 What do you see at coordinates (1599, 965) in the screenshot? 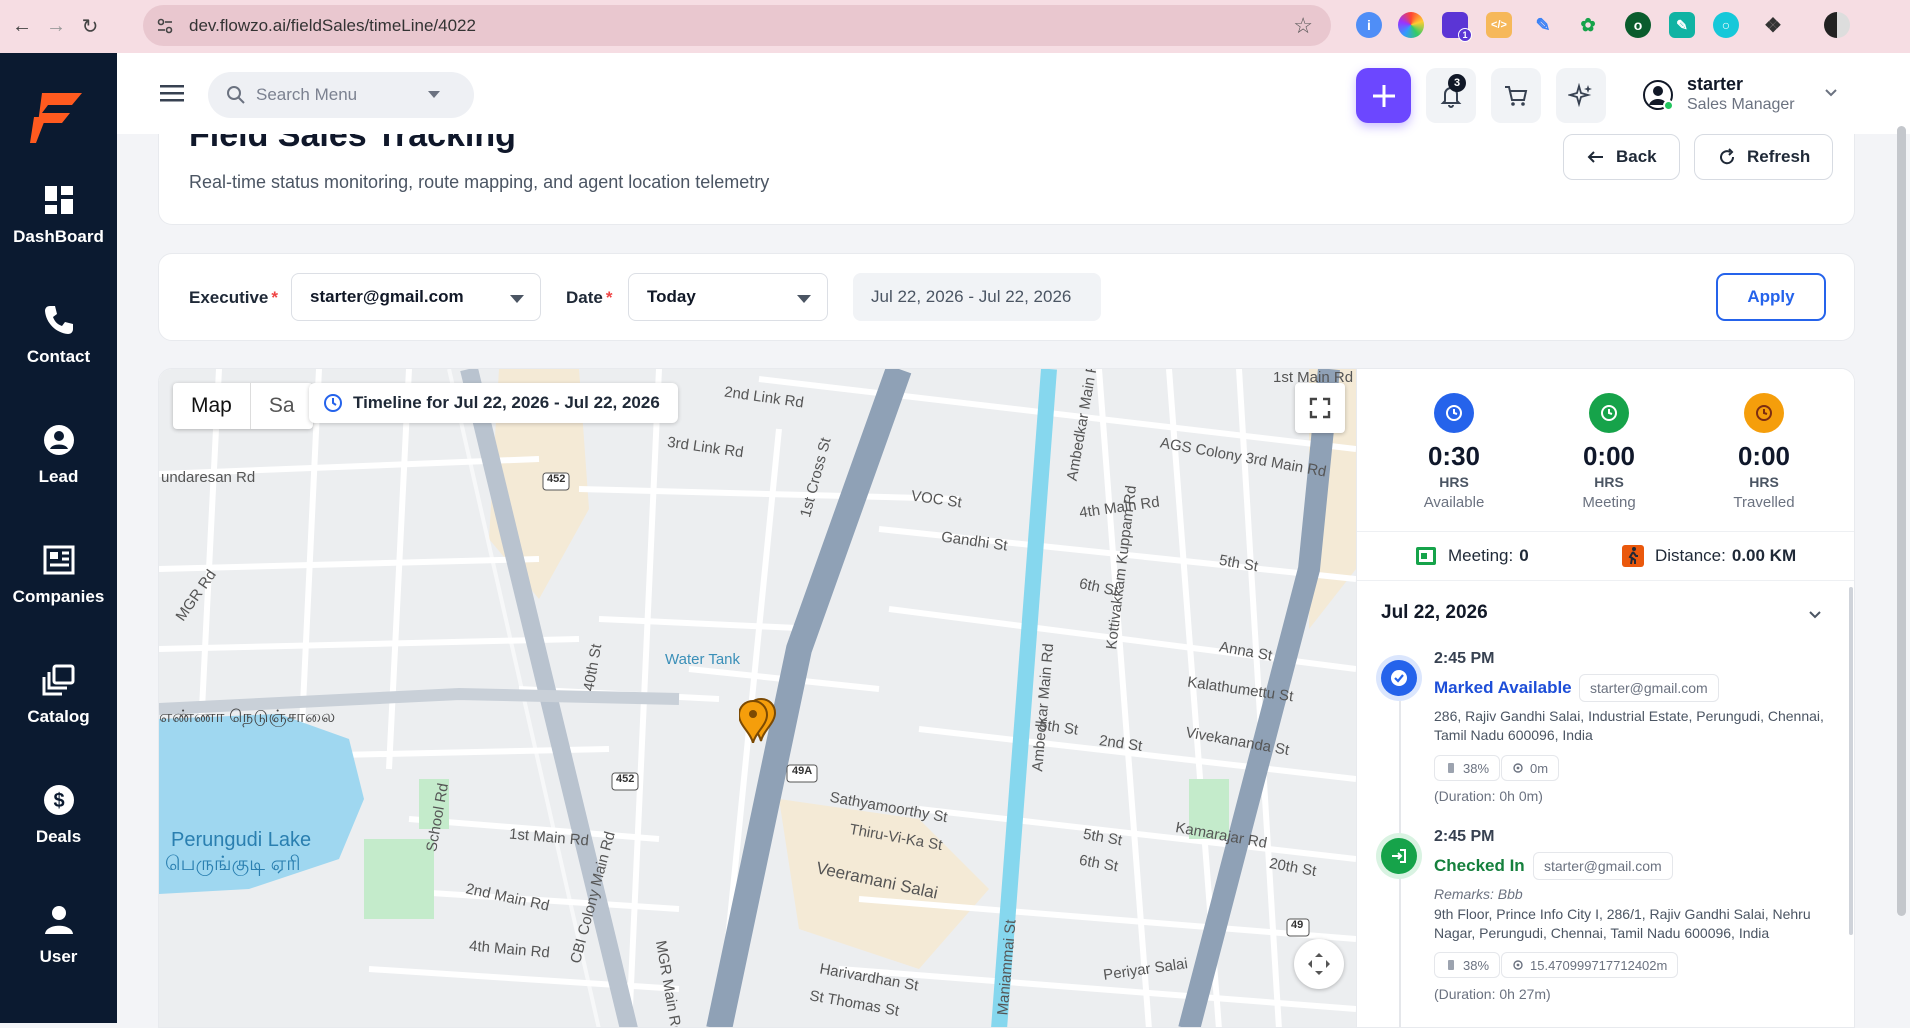
I see `accuracy-value: 15.470999717712402m` at bounding box center [1599, 965].